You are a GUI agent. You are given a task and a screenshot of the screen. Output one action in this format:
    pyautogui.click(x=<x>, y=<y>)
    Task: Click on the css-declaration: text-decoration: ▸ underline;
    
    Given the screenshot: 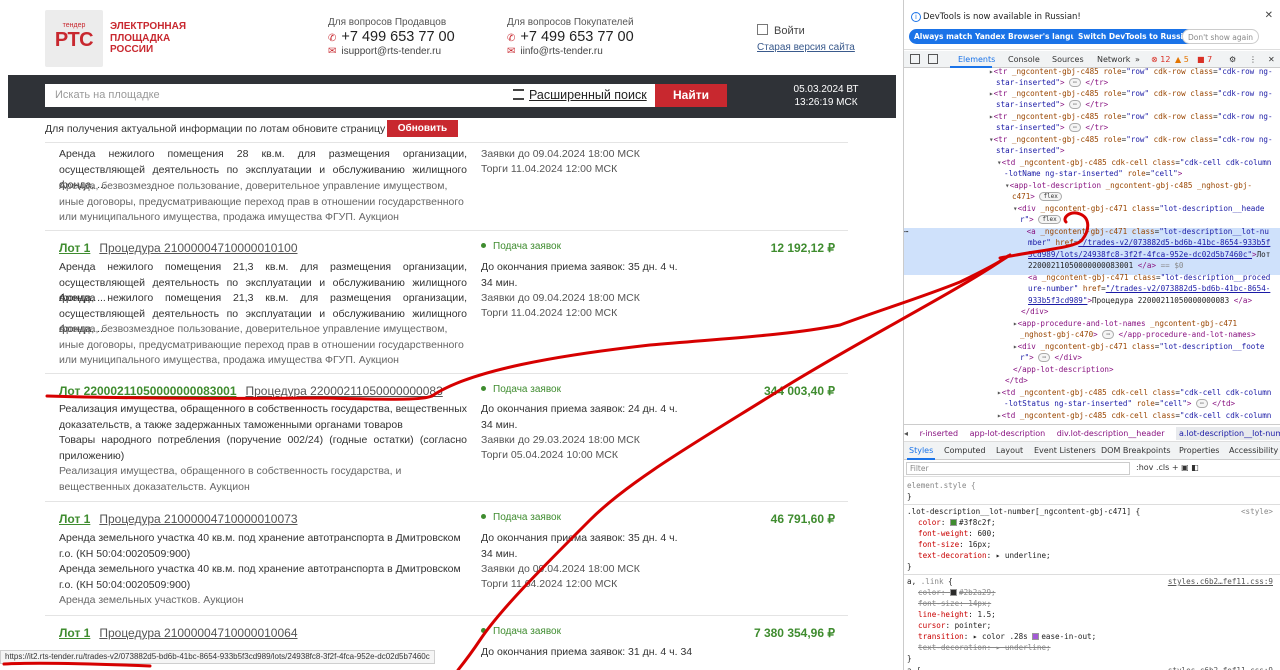 What is the action you would take?
    pyautogui.click(x=984, y=556)
    